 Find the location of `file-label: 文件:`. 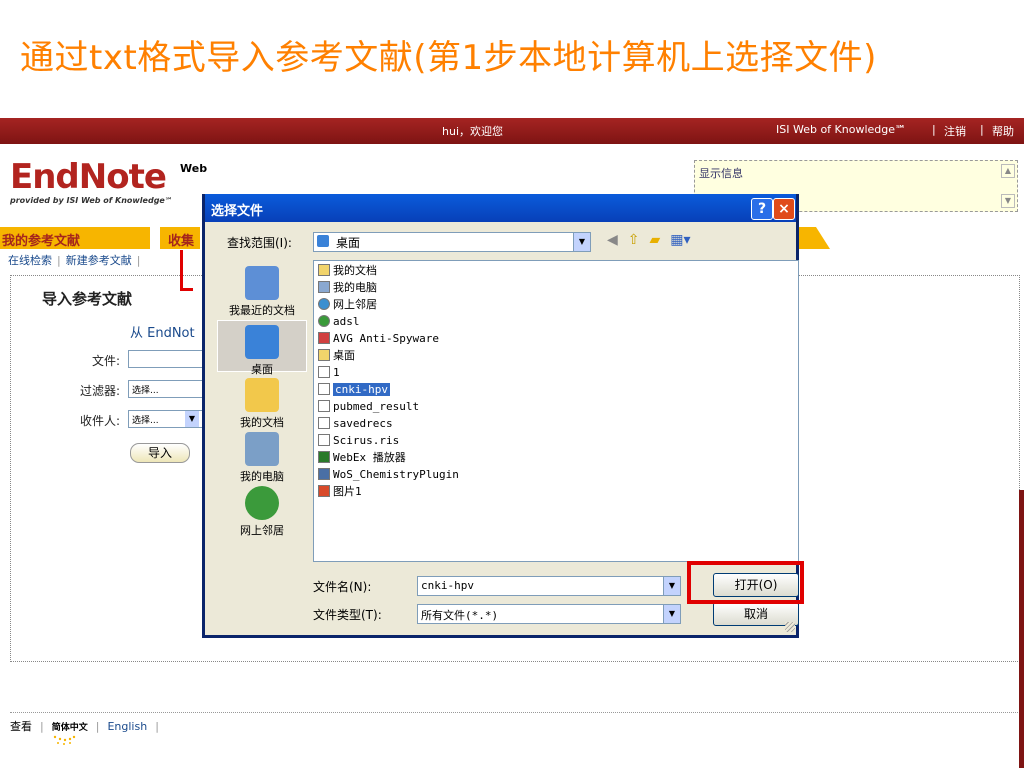

file-label: 文件: is located at coordinates (105, 361).